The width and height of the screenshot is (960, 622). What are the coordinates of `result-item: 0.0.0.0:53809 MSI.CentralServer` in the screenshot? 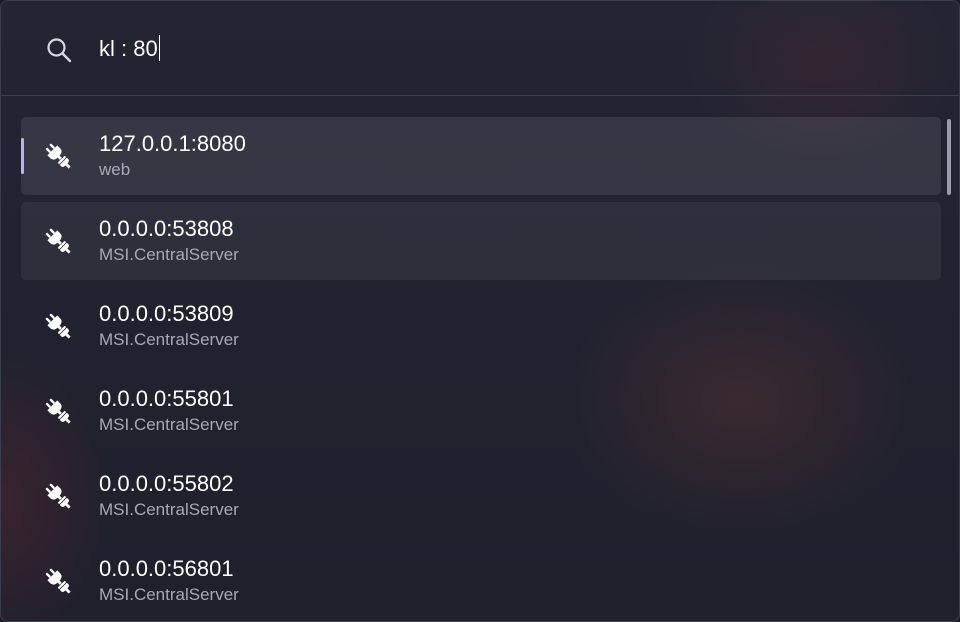 It's located at (481, 326).